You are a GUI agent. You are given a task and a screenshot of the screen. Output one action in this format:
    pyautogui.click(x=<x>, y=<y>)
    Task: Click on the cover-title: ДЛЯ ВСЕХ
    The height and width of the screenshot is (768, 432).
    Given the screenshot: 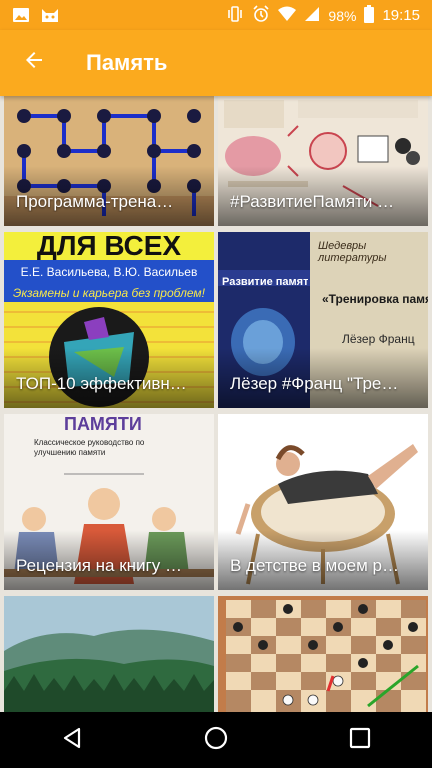 What is the action you would take?
    pyautogui.click(x=109, y=246)
    